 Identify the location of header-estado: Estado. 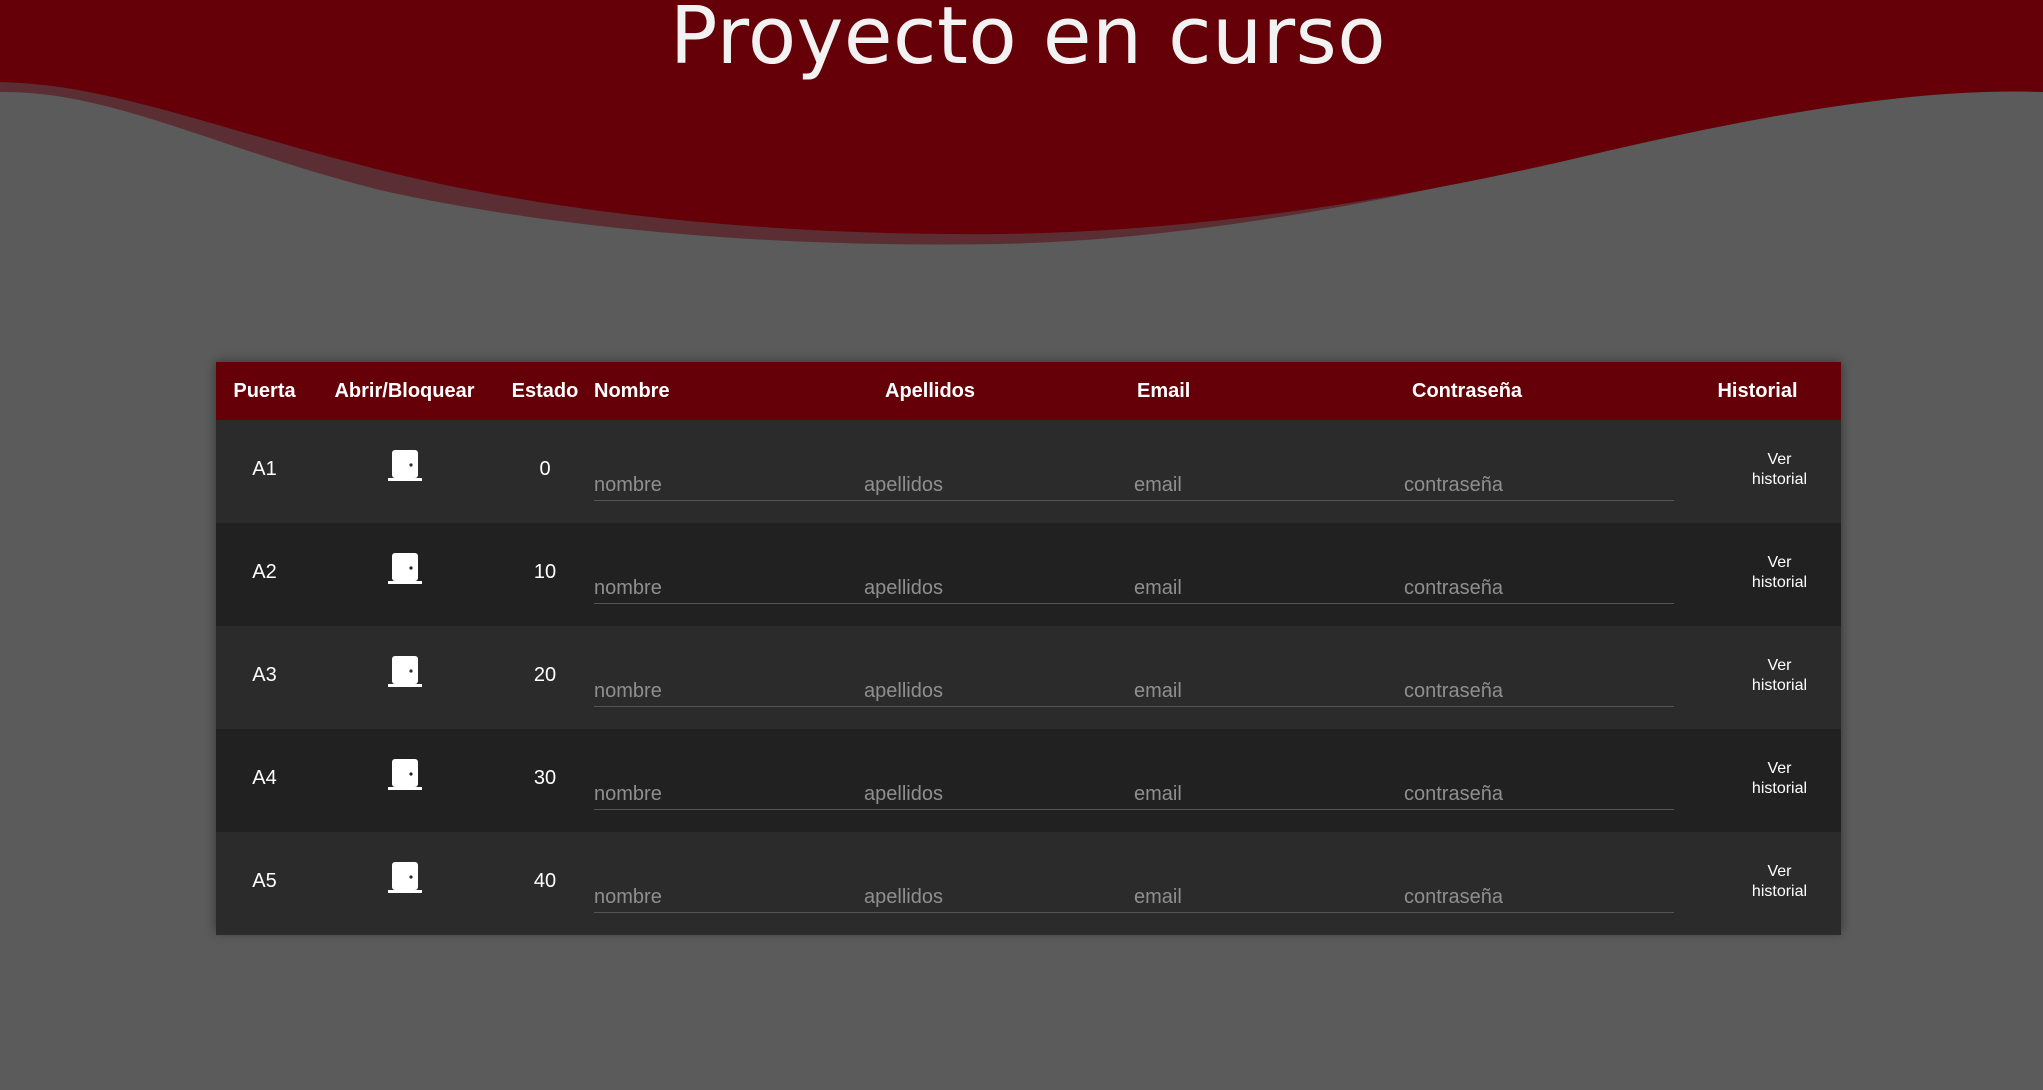
(545, 390).